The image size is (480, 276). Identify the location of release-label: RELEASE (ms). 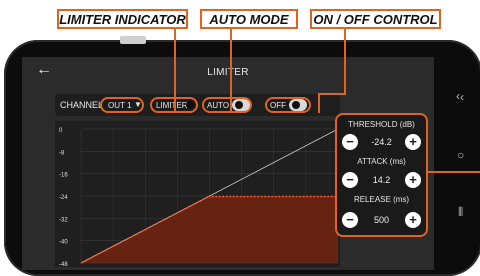
(381, 199).